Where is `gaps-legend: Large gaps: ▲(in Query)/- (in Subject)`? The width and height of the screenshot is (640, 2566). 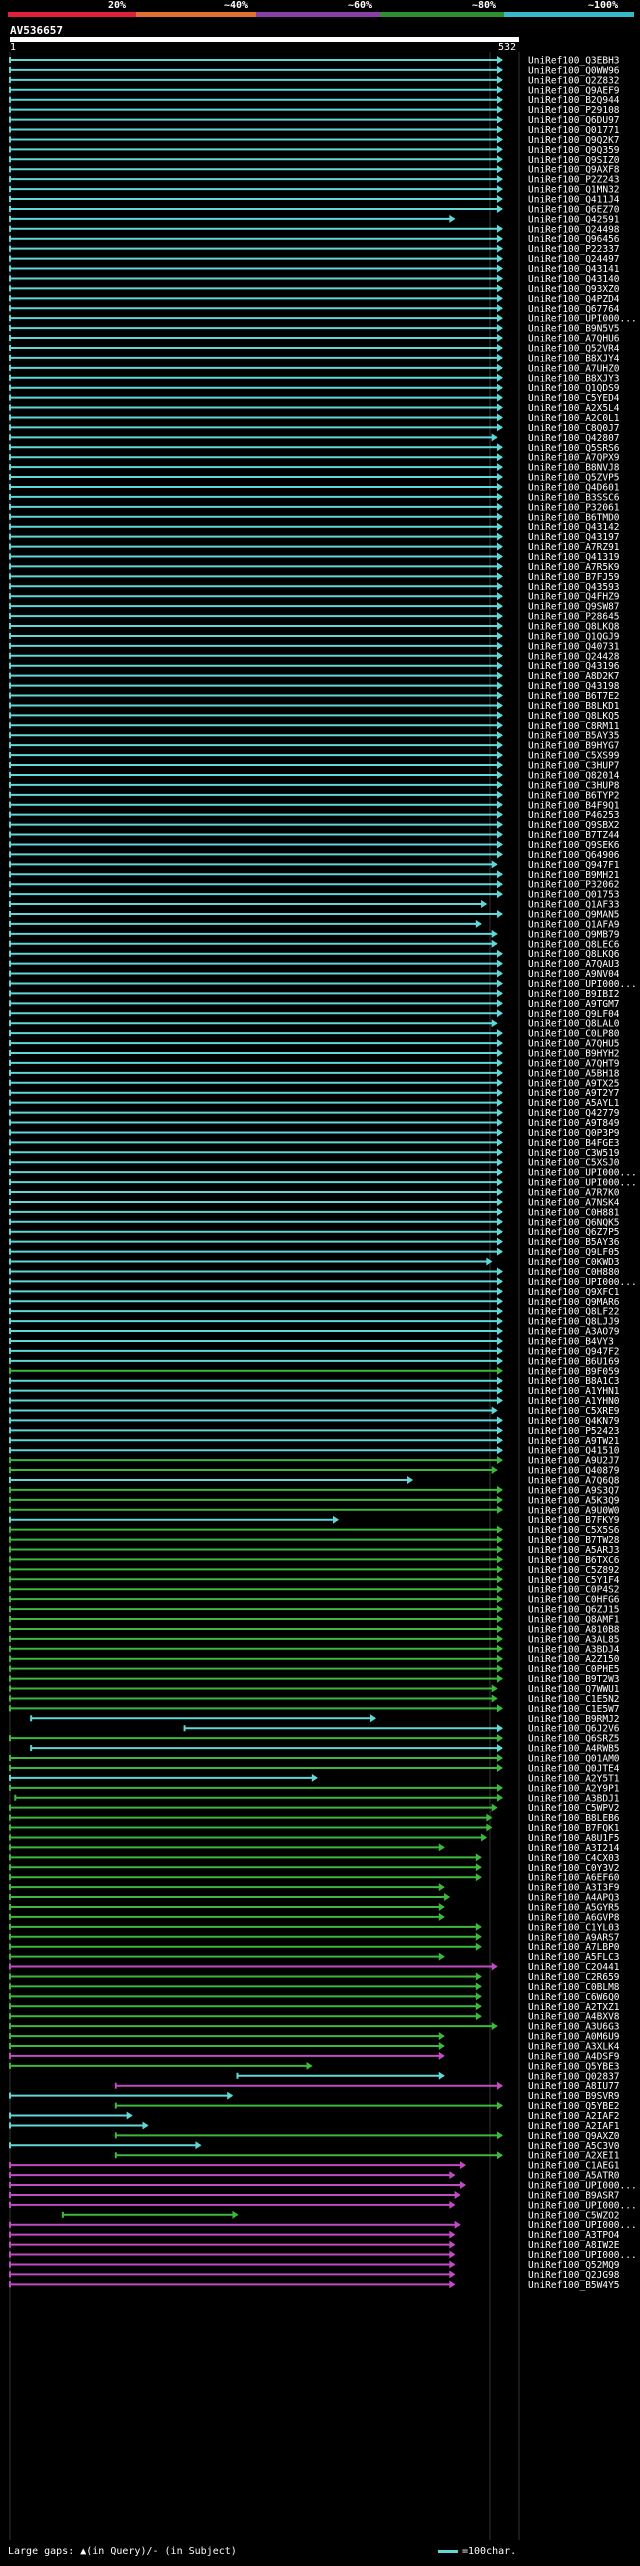 gaps-legend: Large gaps: ▲(in Query)/- (in Subject) is located at coordinates (122, 2551).